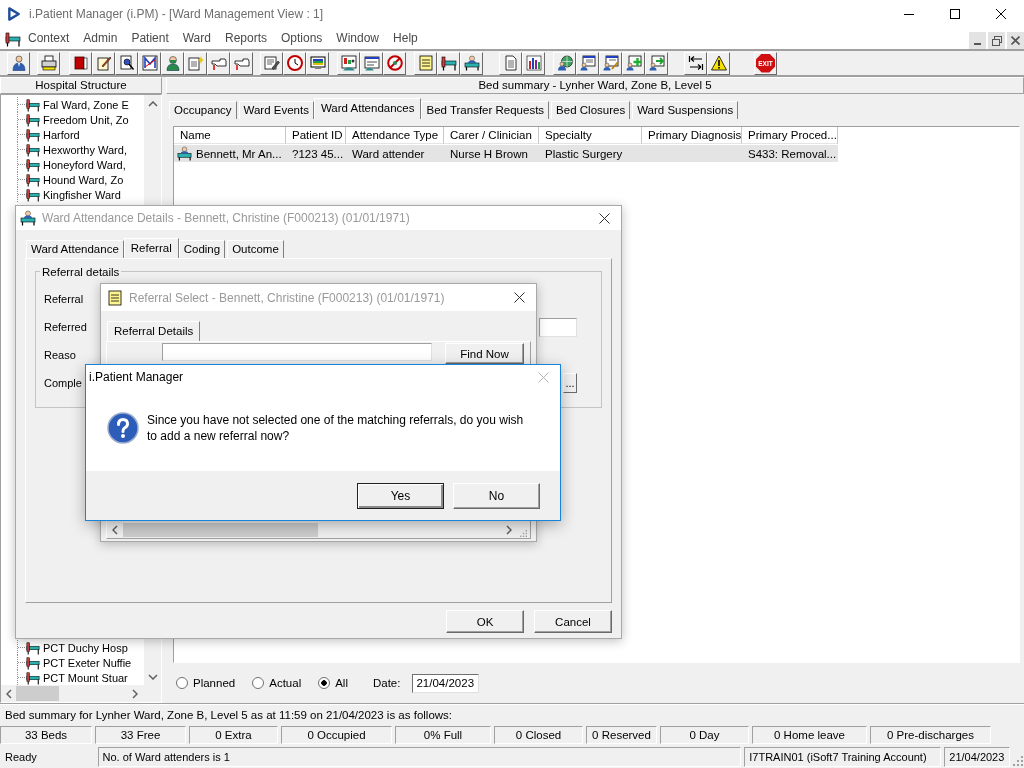 The width and height of the screenshot is (1024, 768). What do you see at coordinates (302, 38) in the screenshot?
I see `menu-item: Options` at bounding box center [302, 38].